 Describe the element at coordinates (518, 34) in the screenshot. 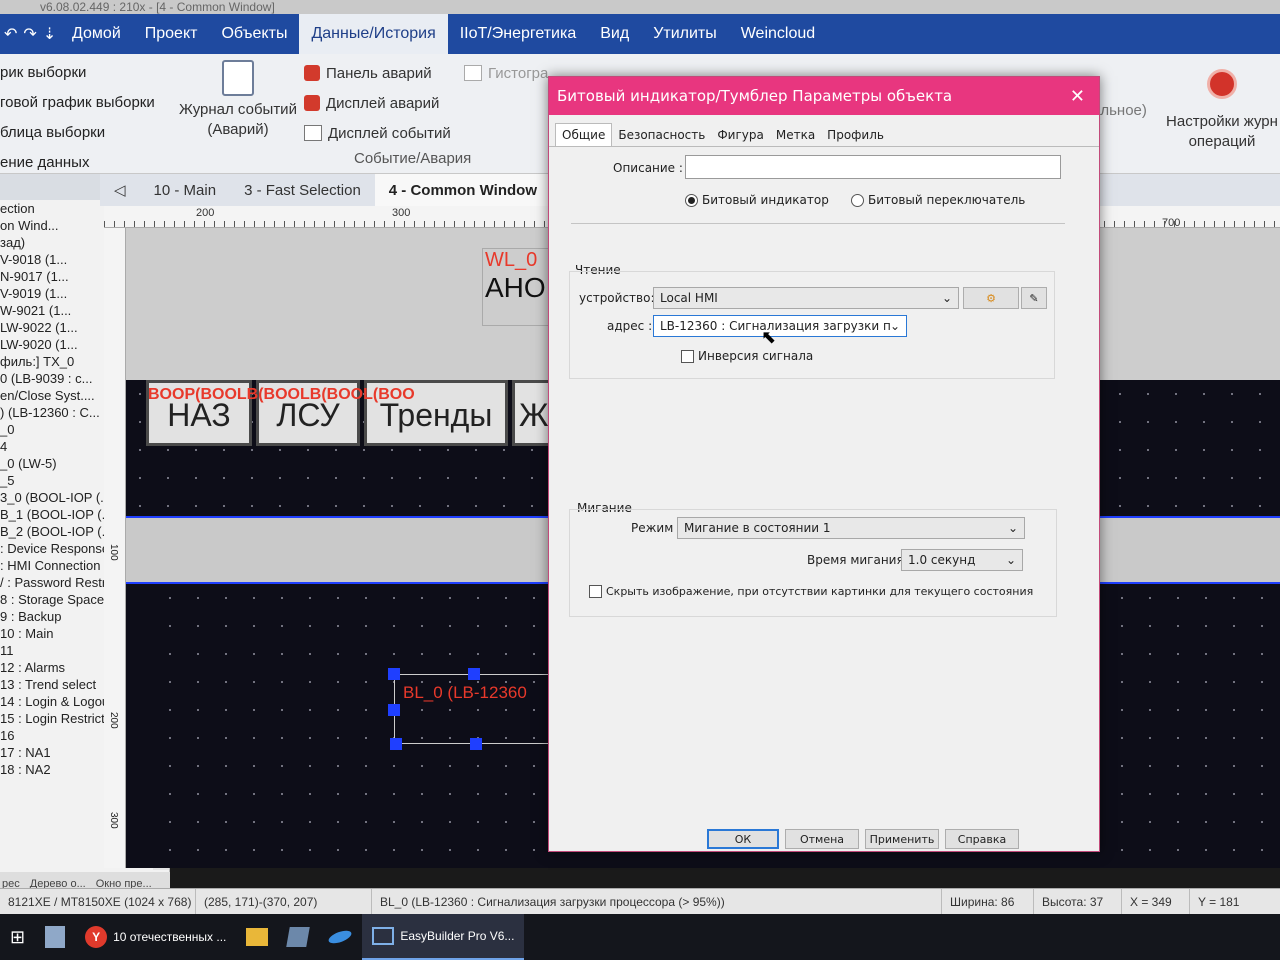

I see `menu-iiot: IIoT/Энергетика` at that location.